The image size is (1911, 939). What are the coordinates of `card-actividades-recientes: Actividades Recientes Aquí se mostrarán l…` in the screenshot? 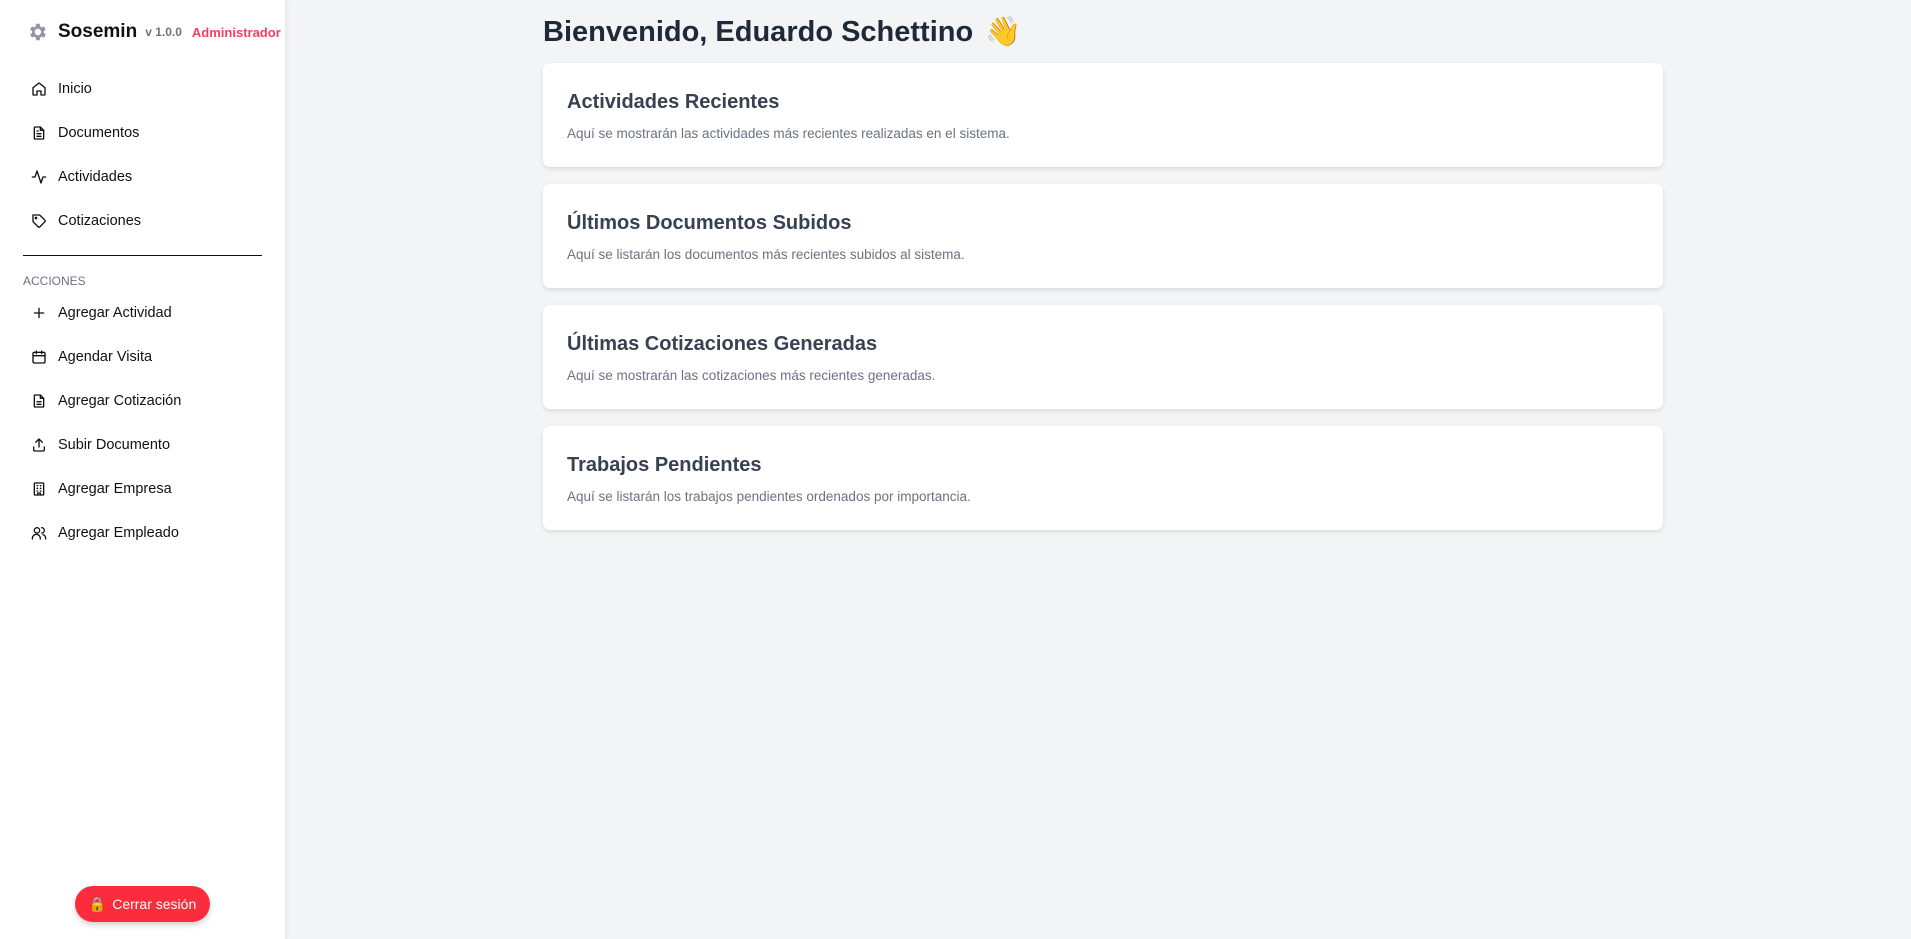 It's located at (1103, 115).